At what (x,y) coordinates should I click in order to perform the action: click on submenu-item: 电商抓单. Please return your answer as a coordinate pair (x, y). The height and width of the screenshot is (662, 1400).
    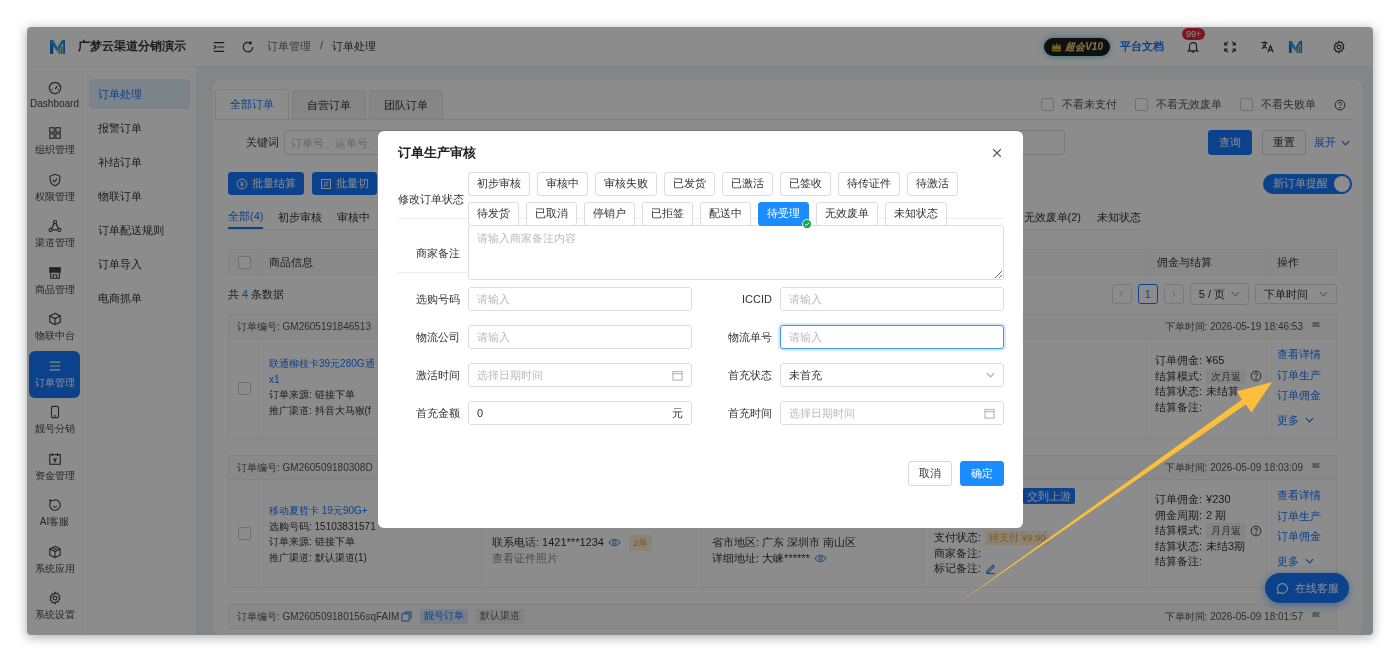
    Looking at the image, I should click on (139, 298).